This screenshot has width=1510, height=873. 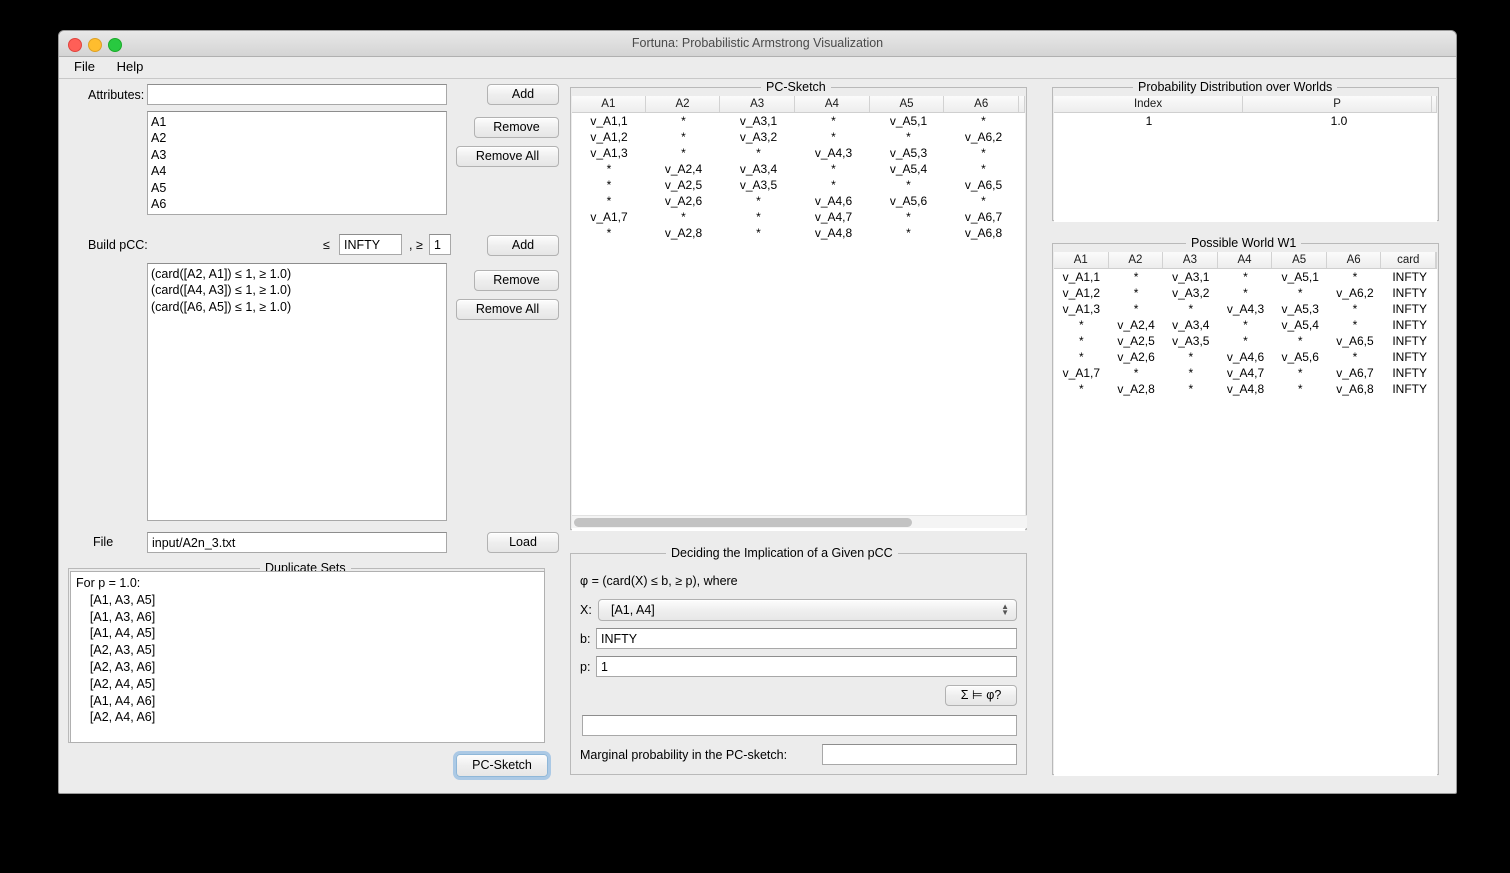 I want to click on table-cell: v_A3,5, so click(x=758, y=185).